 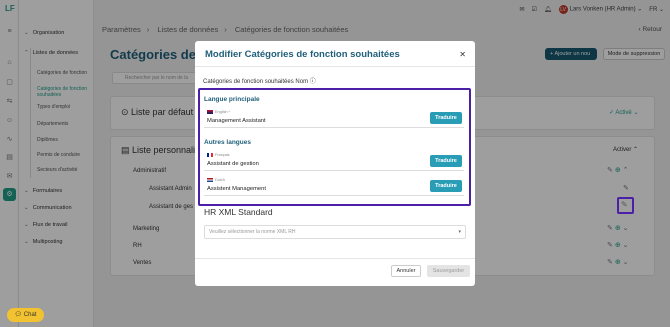 What do you see at coordinates (218, 112) in the screenshot?
I see `field-lang-label: English *` at bounding box center [218, 112].